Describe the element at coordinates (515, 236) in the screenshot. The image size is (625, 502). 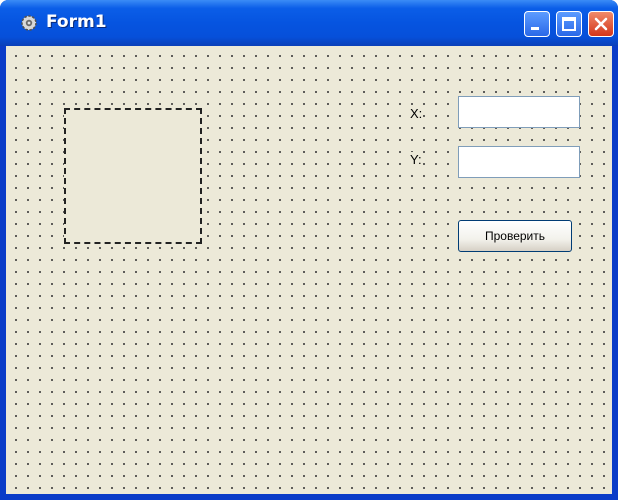
I see `check-button: Проверить` at that location.